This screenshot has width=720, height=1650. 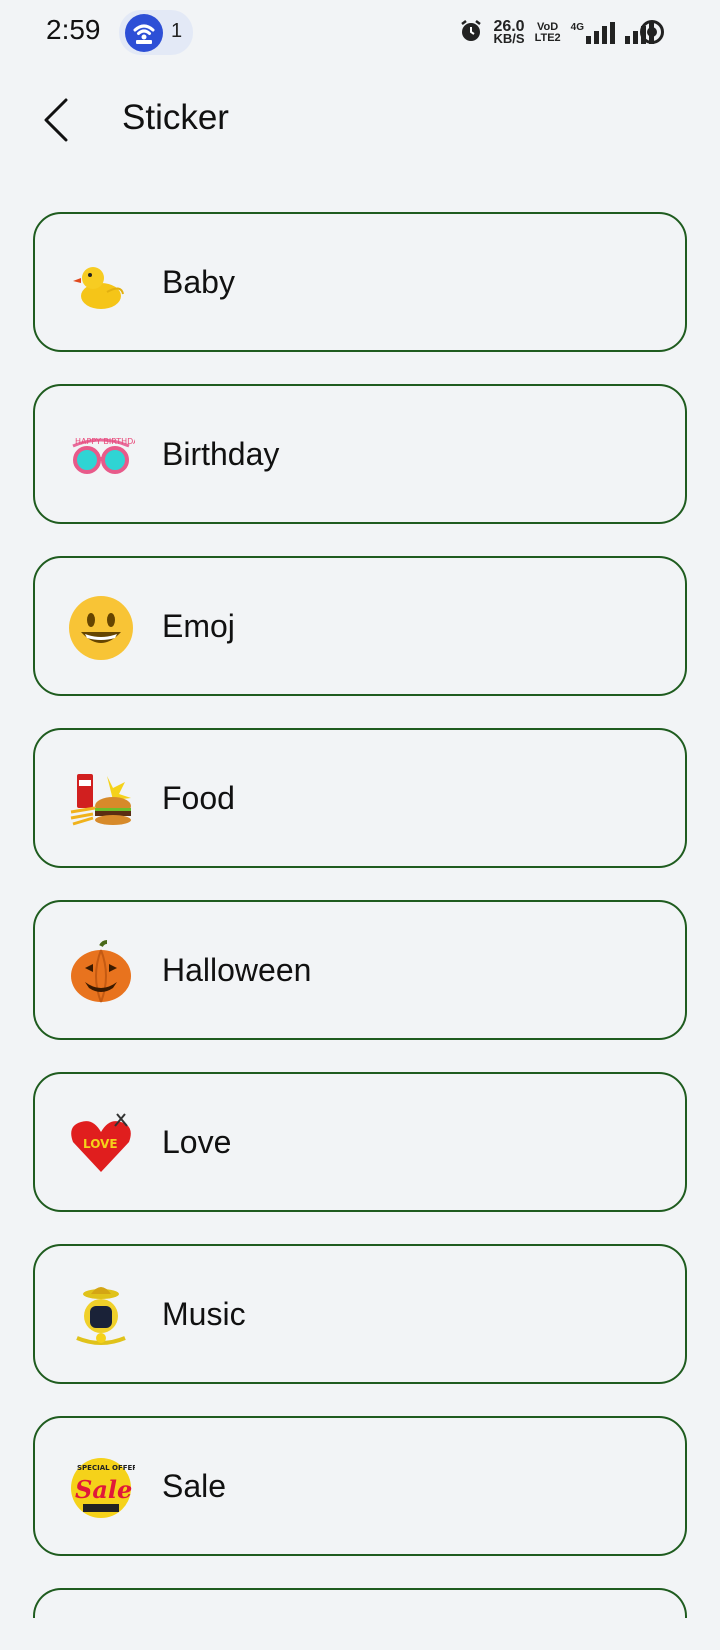 I want to click on sale-badge-icon: SPECIAL OFFER Sale, so click(x=102, y=1488).